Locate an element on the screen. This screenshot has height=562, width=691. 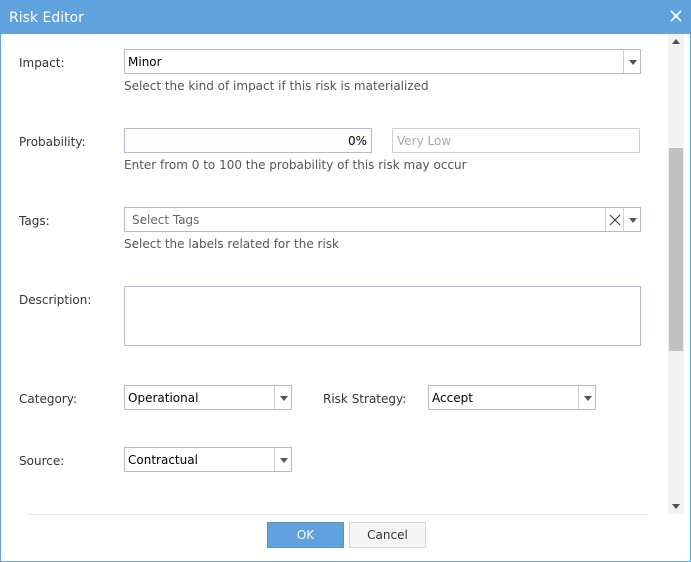
description-textarea is located at coordinates (382, 316).